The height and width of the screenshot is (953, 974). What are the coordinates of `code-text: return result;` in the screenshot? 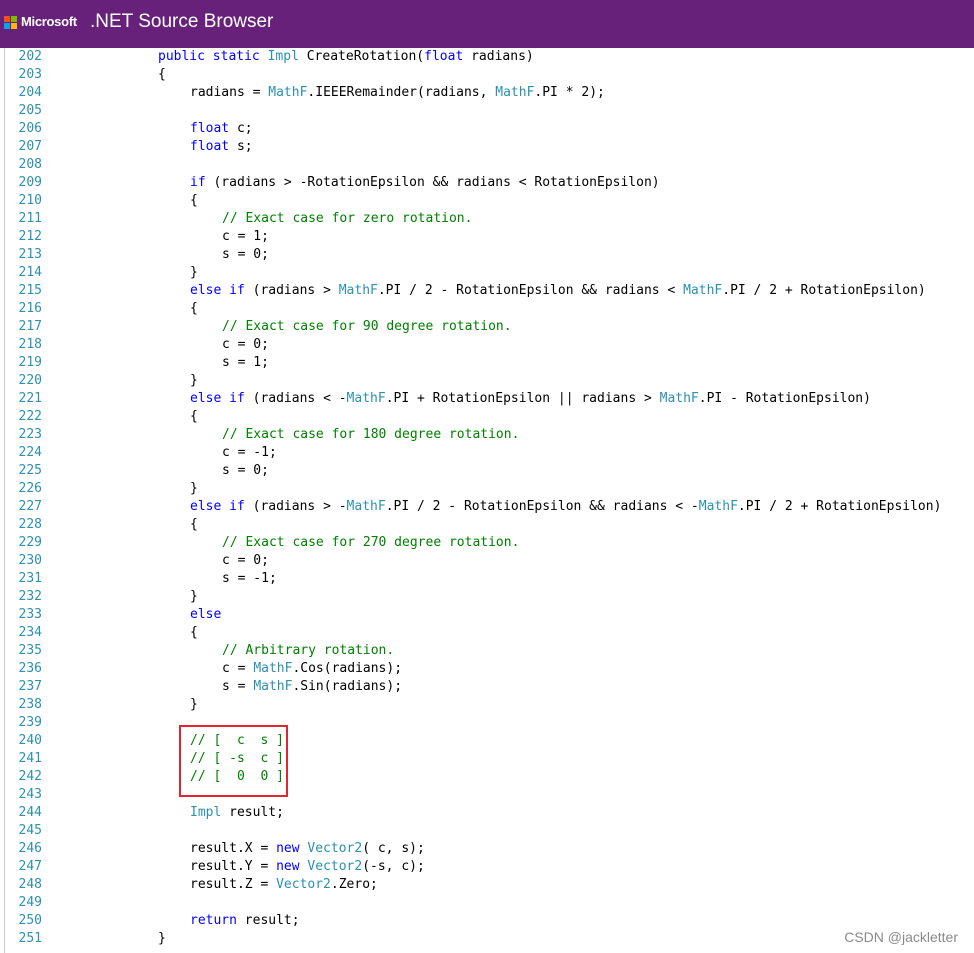 It's located at (245, 921).